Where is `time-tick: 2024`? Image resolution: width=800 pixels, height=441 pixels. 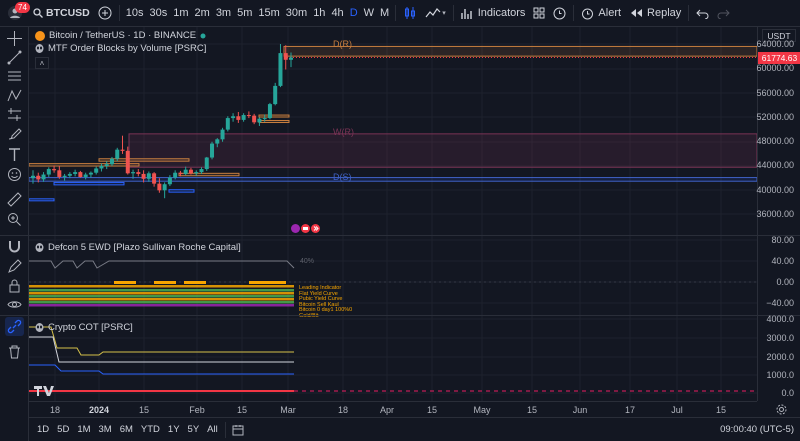 time-tick: 2024 is located at coordinates (99, 410).